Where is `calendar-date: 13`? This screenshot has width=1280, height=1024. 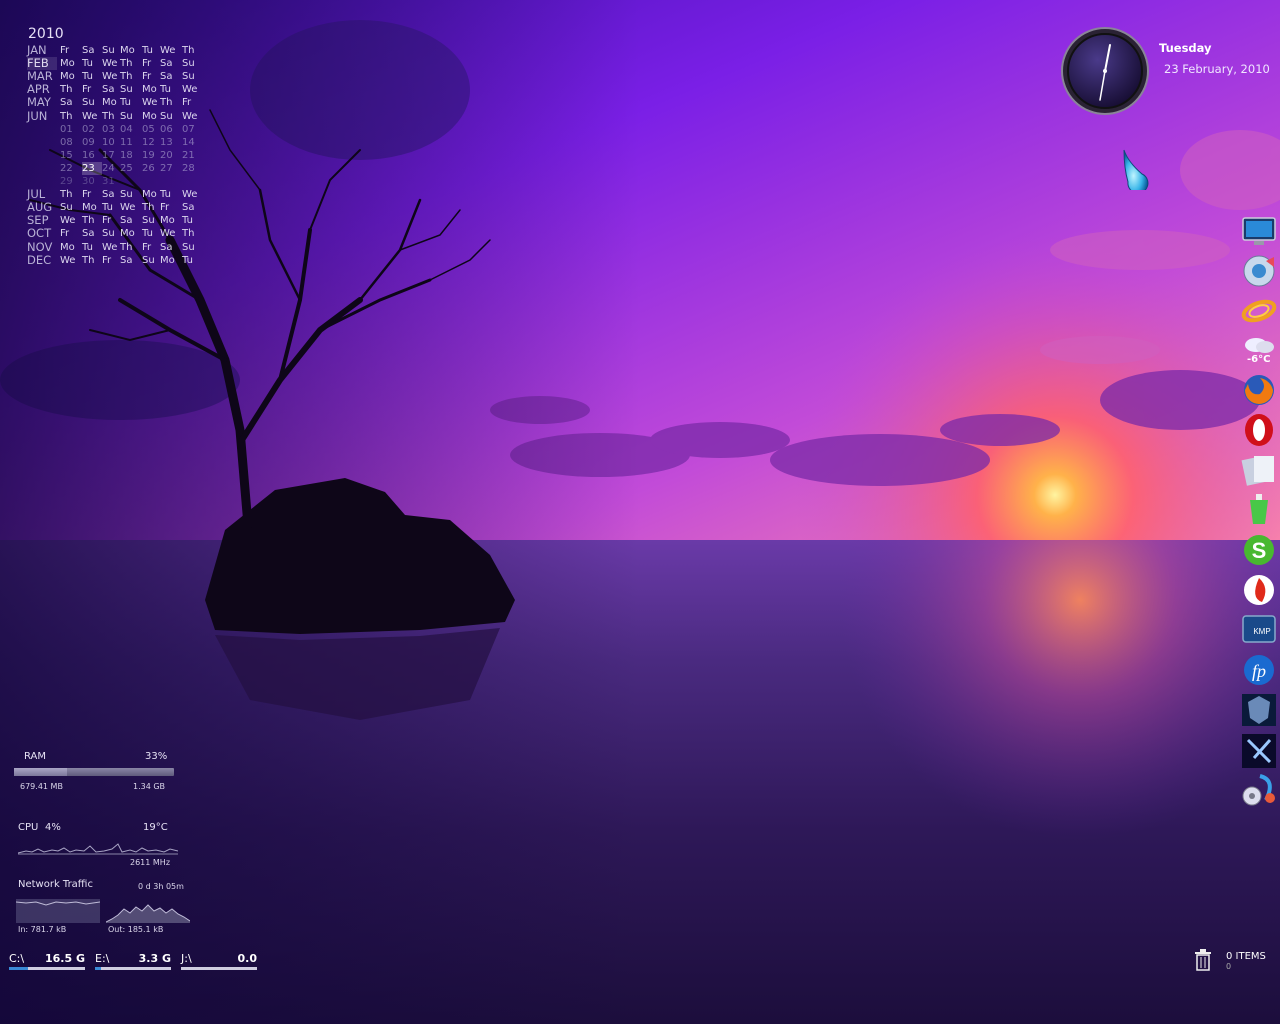
calendar-date: 13 is located at coordinates (170, 142).